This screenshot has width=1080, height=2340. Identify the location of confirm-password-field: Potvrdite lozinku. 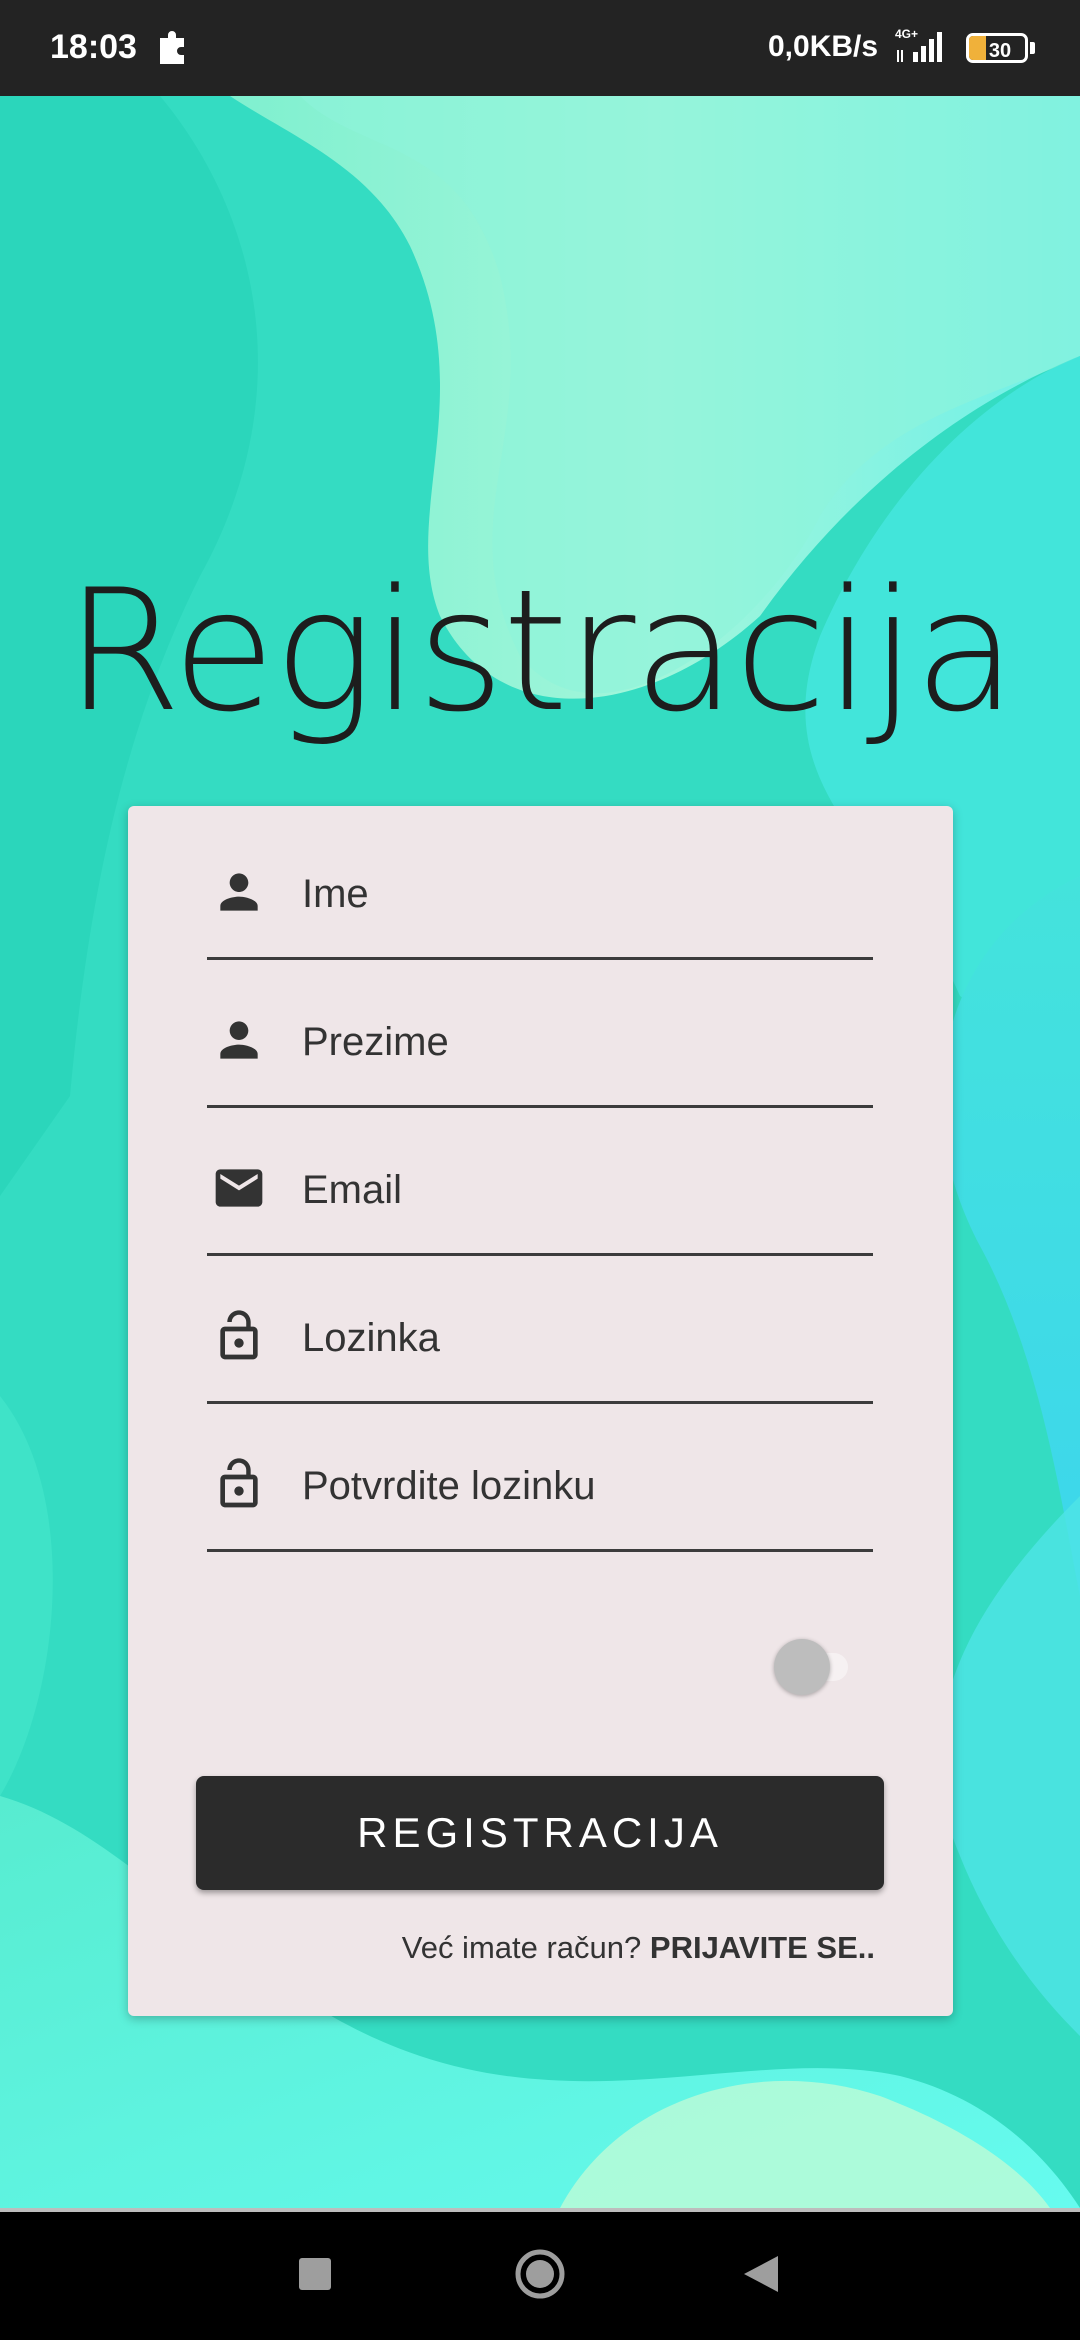
(540, 1485).